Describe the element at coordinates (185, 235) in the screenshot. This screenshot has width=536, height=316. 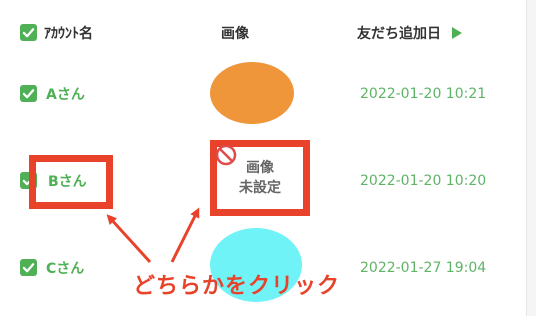
I see `arrow-to-image` at that location.